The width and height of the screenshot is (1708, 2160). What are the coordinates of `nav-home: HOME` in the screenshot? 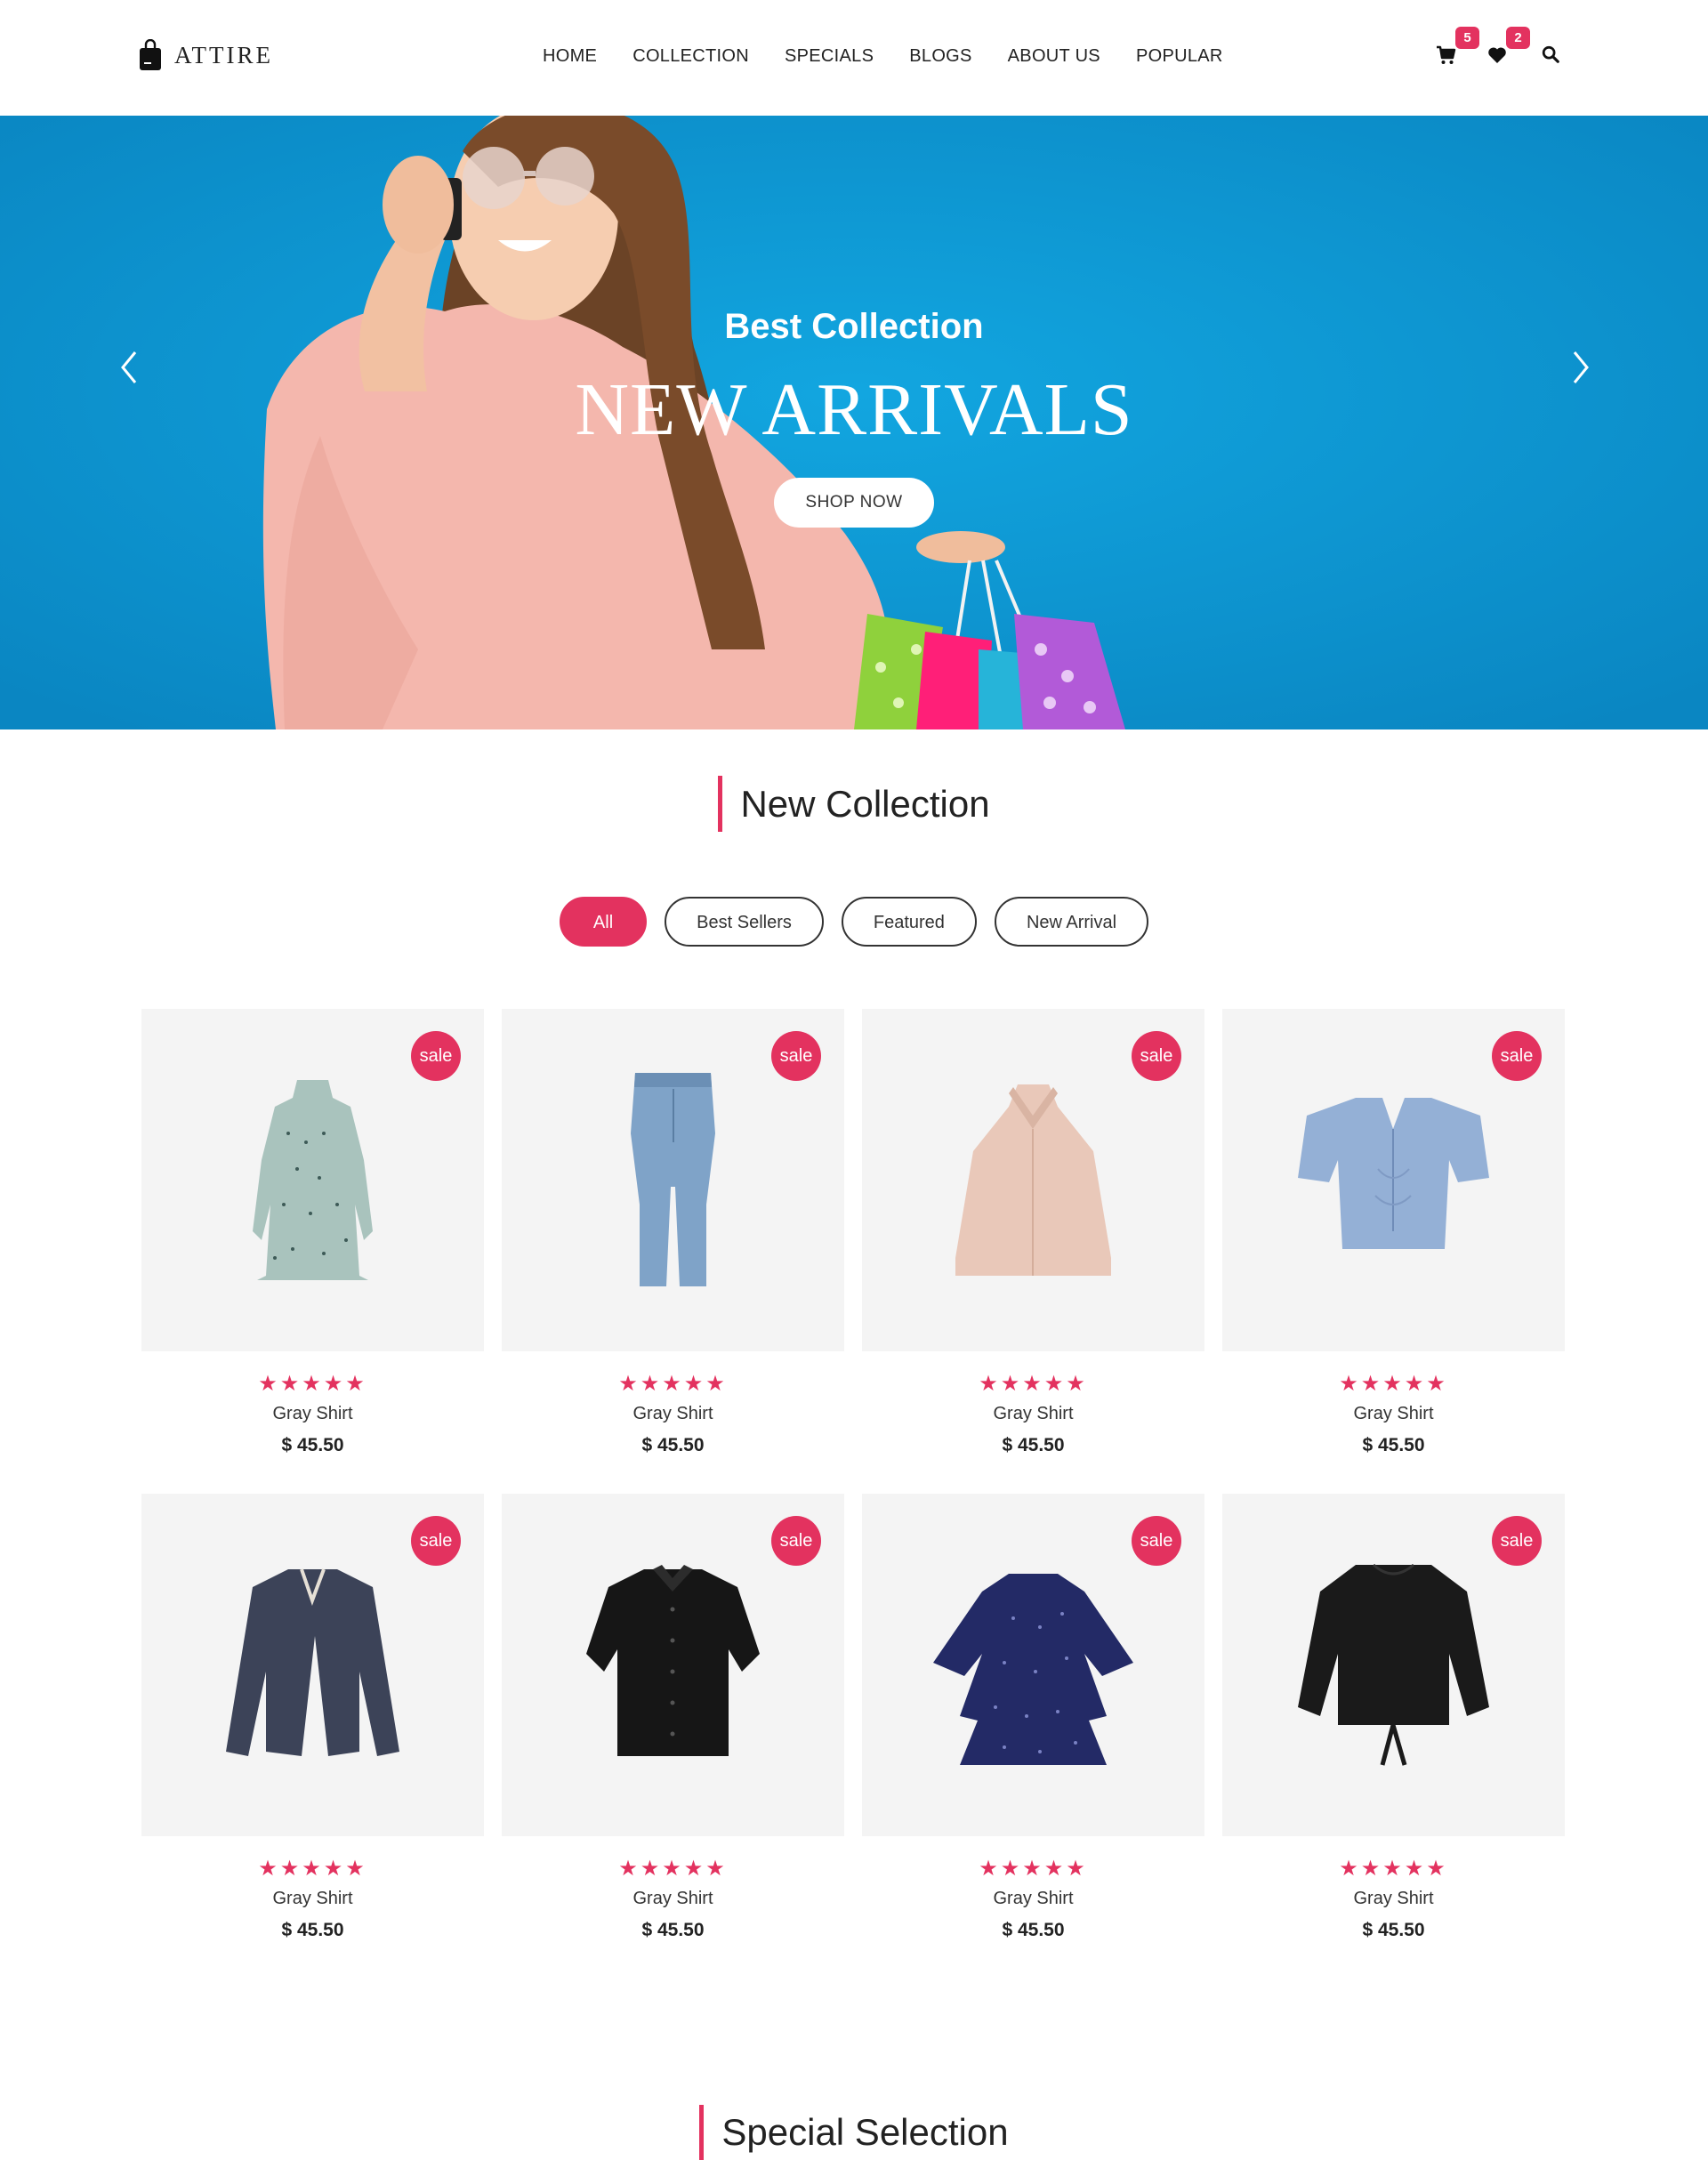 It's located at (570, 56).